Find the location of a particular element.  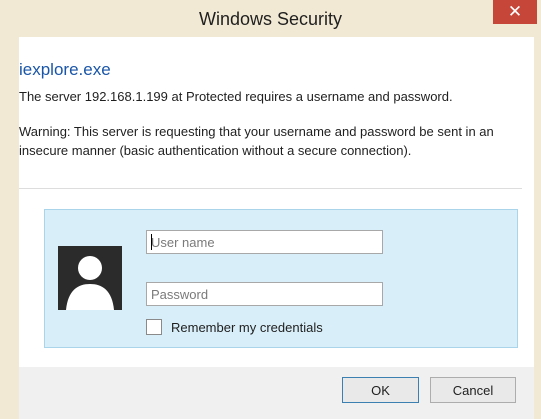

user-avatar-icon is located at coordinates (90, 278).